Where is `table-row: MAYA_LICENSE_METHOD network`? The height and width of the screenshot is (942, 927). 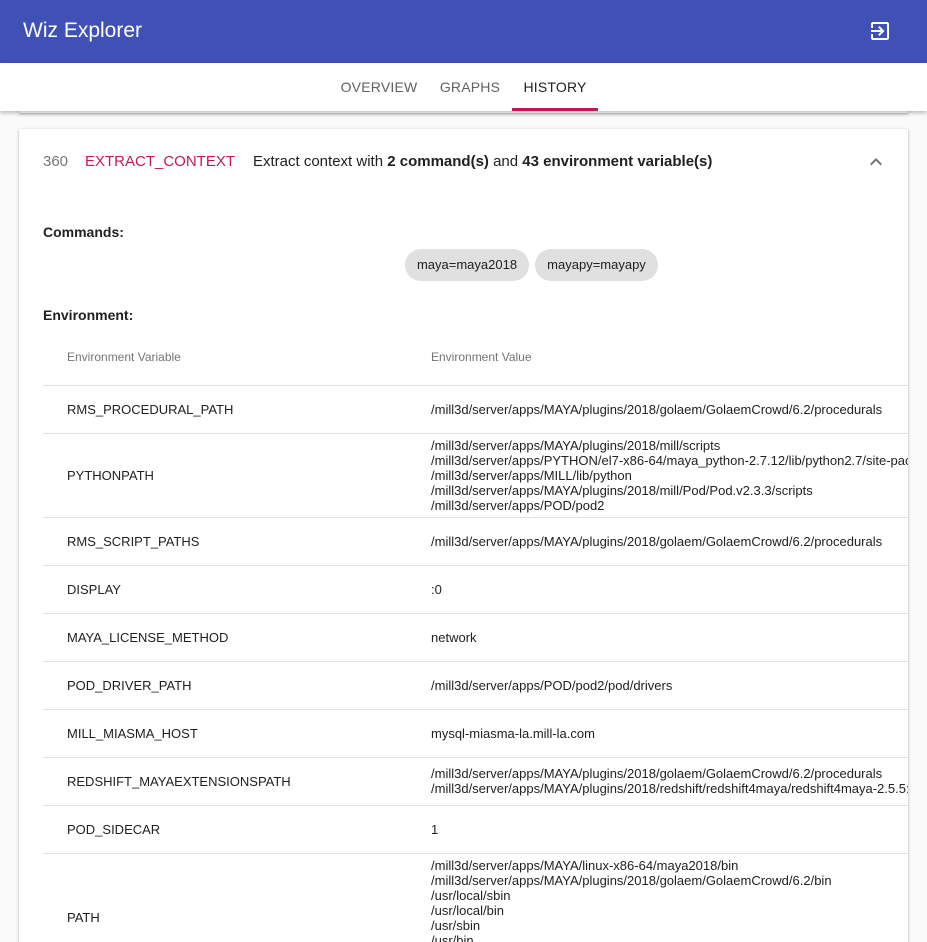
table-row: MAYA_LICENSE_METHOD network is located at coordinates (475, 637).